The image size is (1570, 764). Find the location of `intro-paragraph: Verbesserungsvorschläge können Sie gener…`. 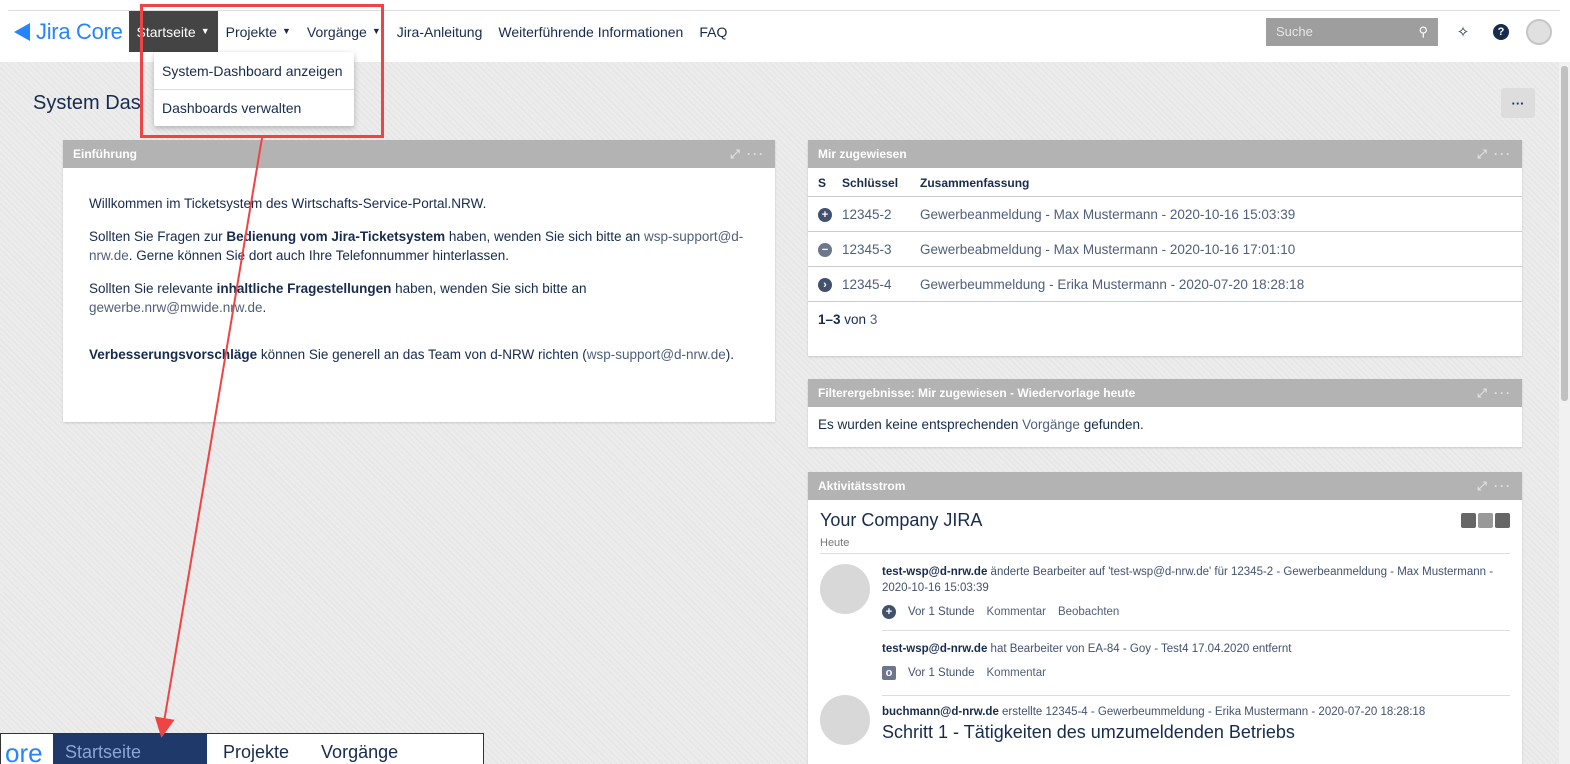

intro-paragraph: Verbesserungsvorschläge können Sie gener… is located at coordinates (419, 354).